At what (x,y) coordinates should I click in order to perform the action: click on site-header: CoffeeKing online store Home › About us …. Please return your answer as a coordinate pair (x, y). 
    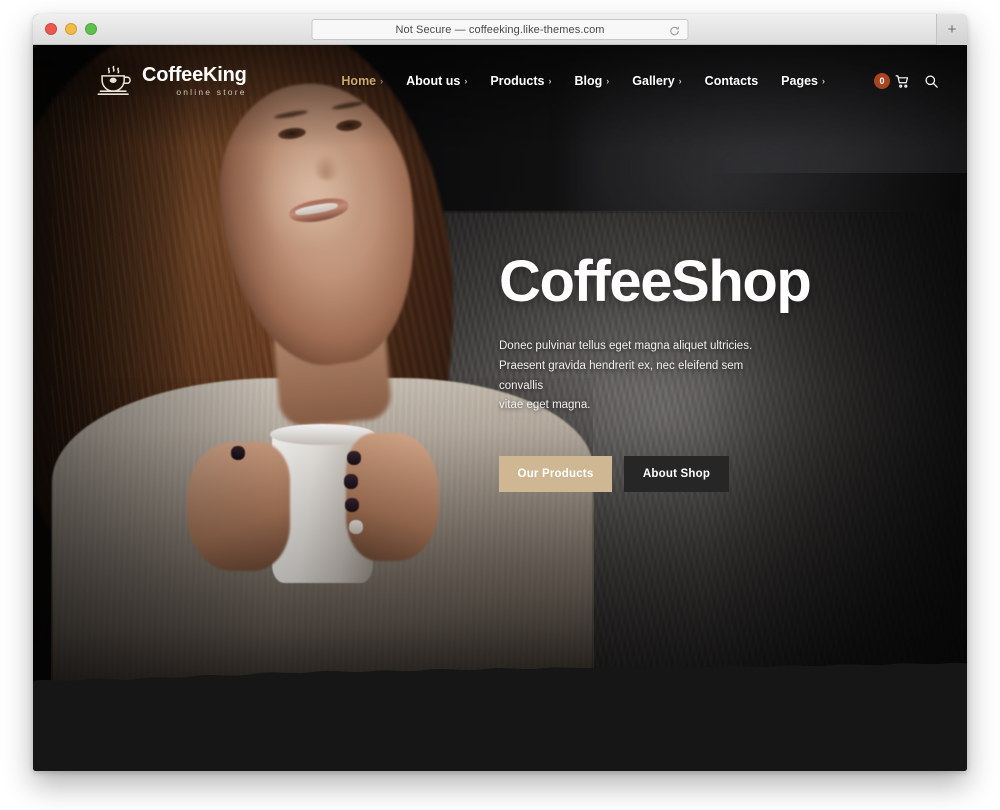
    Looking at the image, I should click on (500, 81).